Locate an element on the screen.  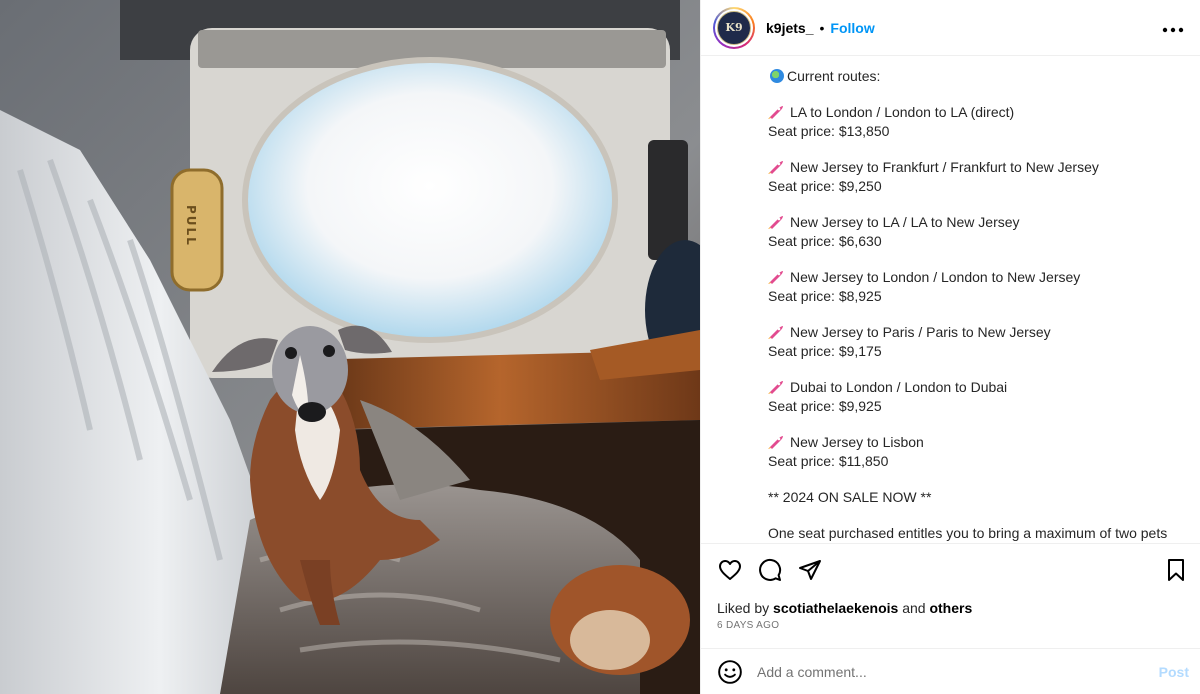
more-dots-glyph is located at coordinates (1173, 30).